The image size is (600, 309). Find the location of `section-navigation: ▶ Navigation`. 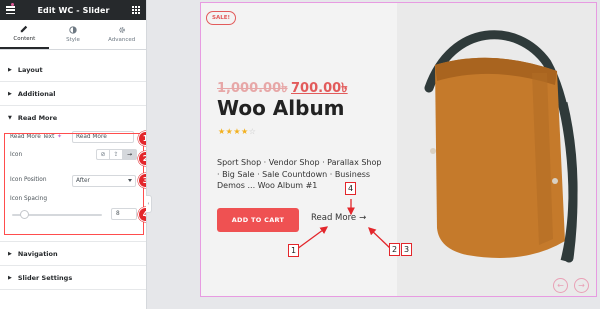

section-navigation: ▶ Navigation is located at coordinates (73, 254).